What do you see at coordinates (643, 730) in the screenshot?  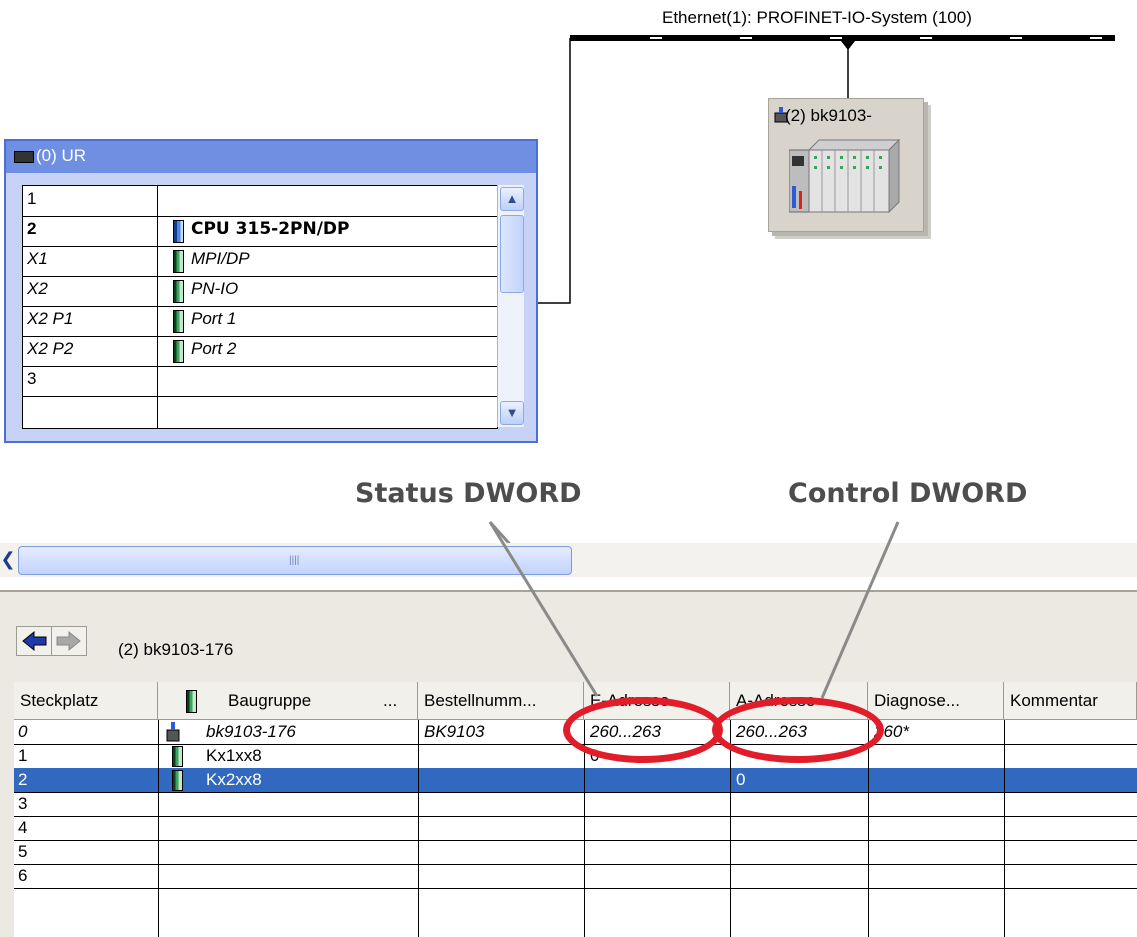 I see `status-dword-highlight` at bounding box center [643, 730].